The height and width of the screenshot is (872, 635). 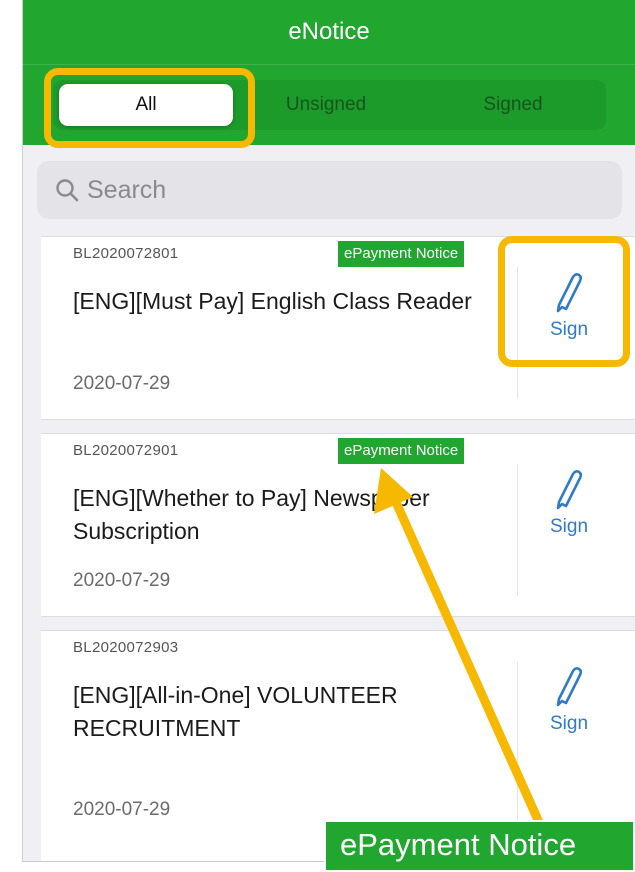 I want to click on notice-title: [ENG][Must Pay] English Class Reader, so click(x=272, y=301).